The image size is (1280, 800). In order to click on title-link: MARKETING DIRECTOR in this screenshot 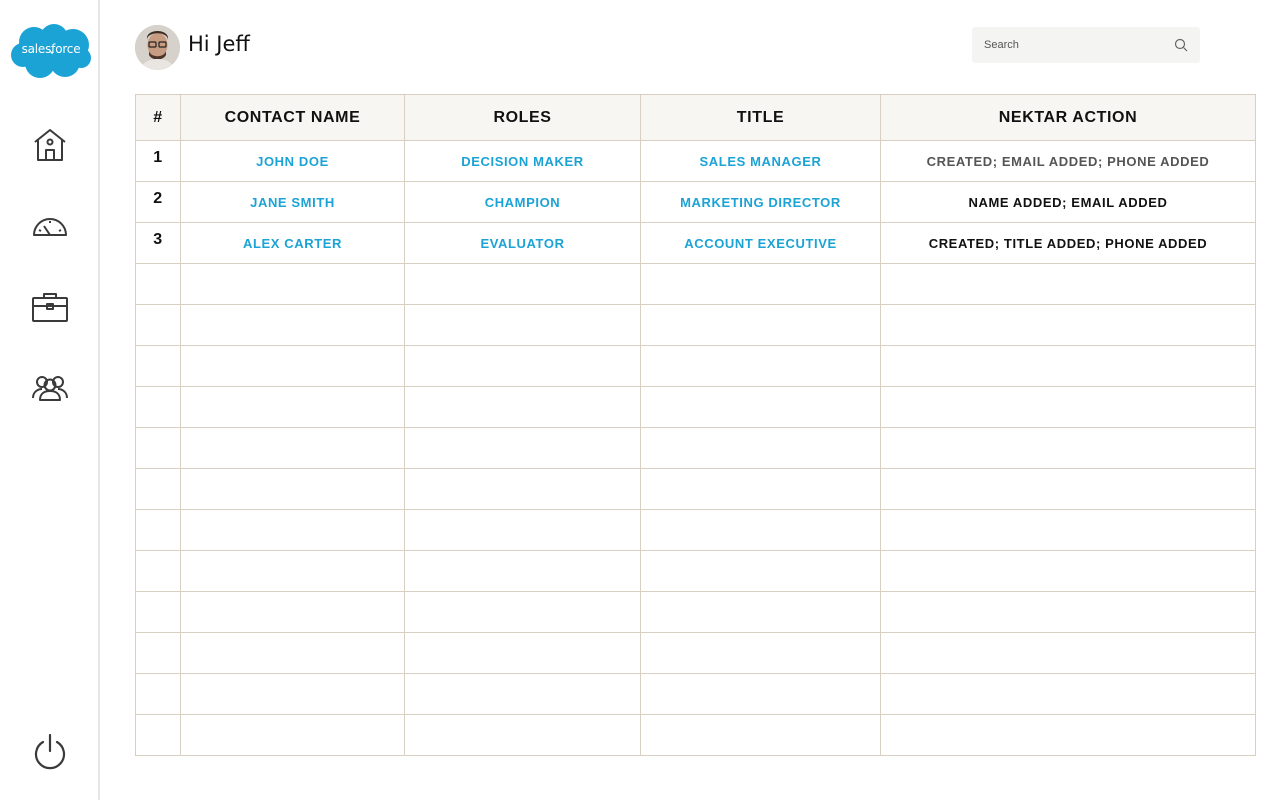, I will do `click(760, 202)`.